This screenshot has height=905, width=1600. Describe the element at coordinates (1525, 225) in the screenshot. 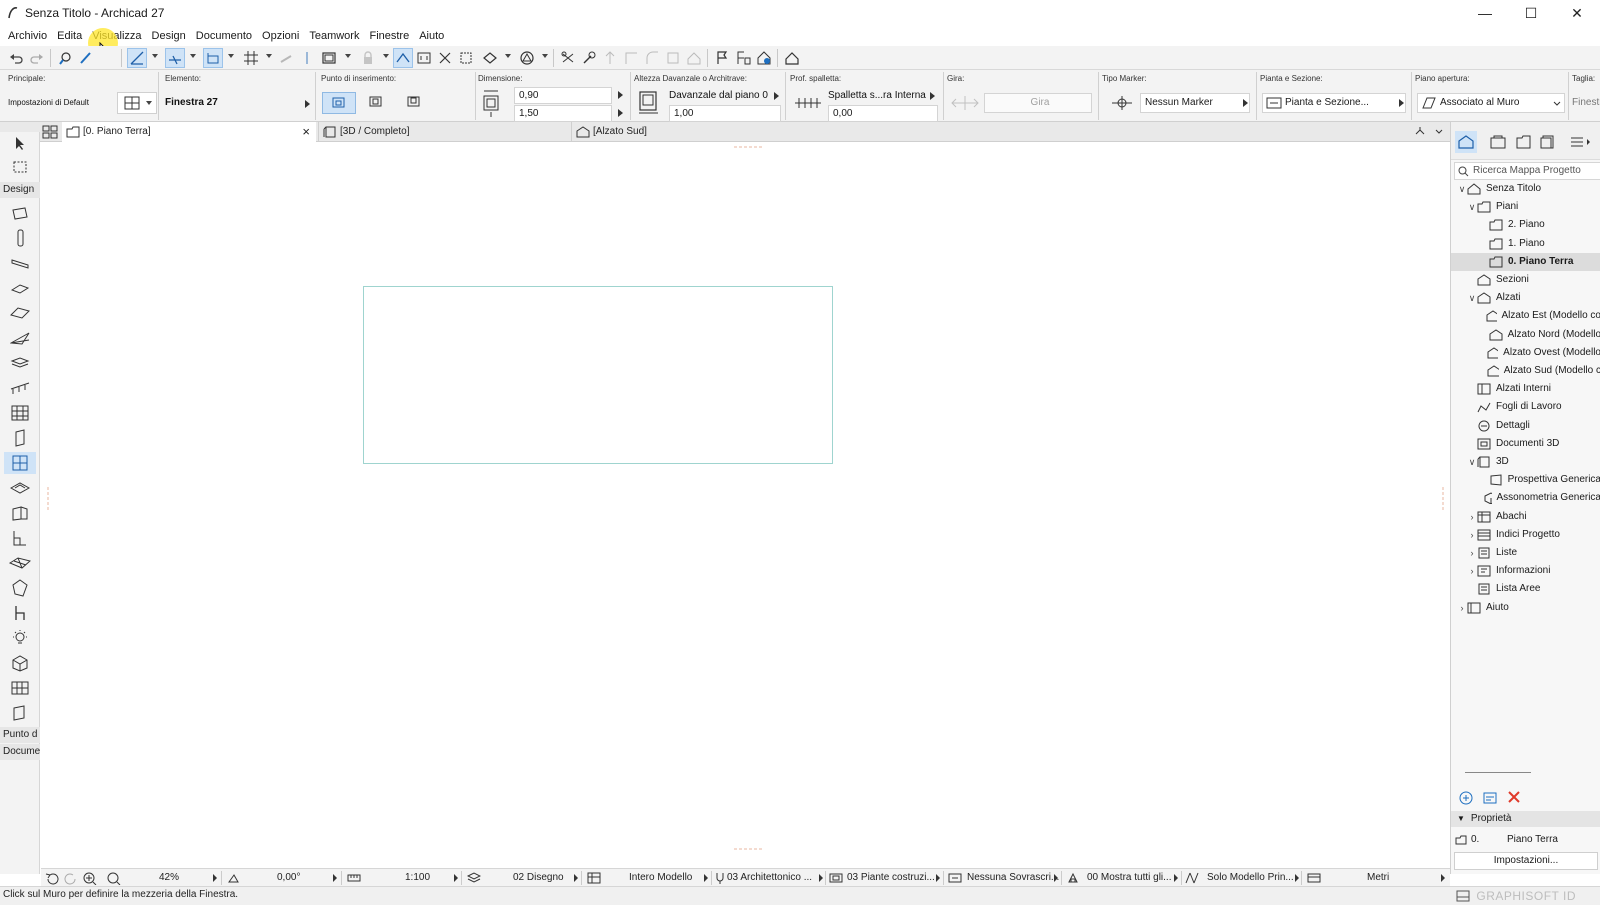

I see `tree-item: 2. Piano` at that location.